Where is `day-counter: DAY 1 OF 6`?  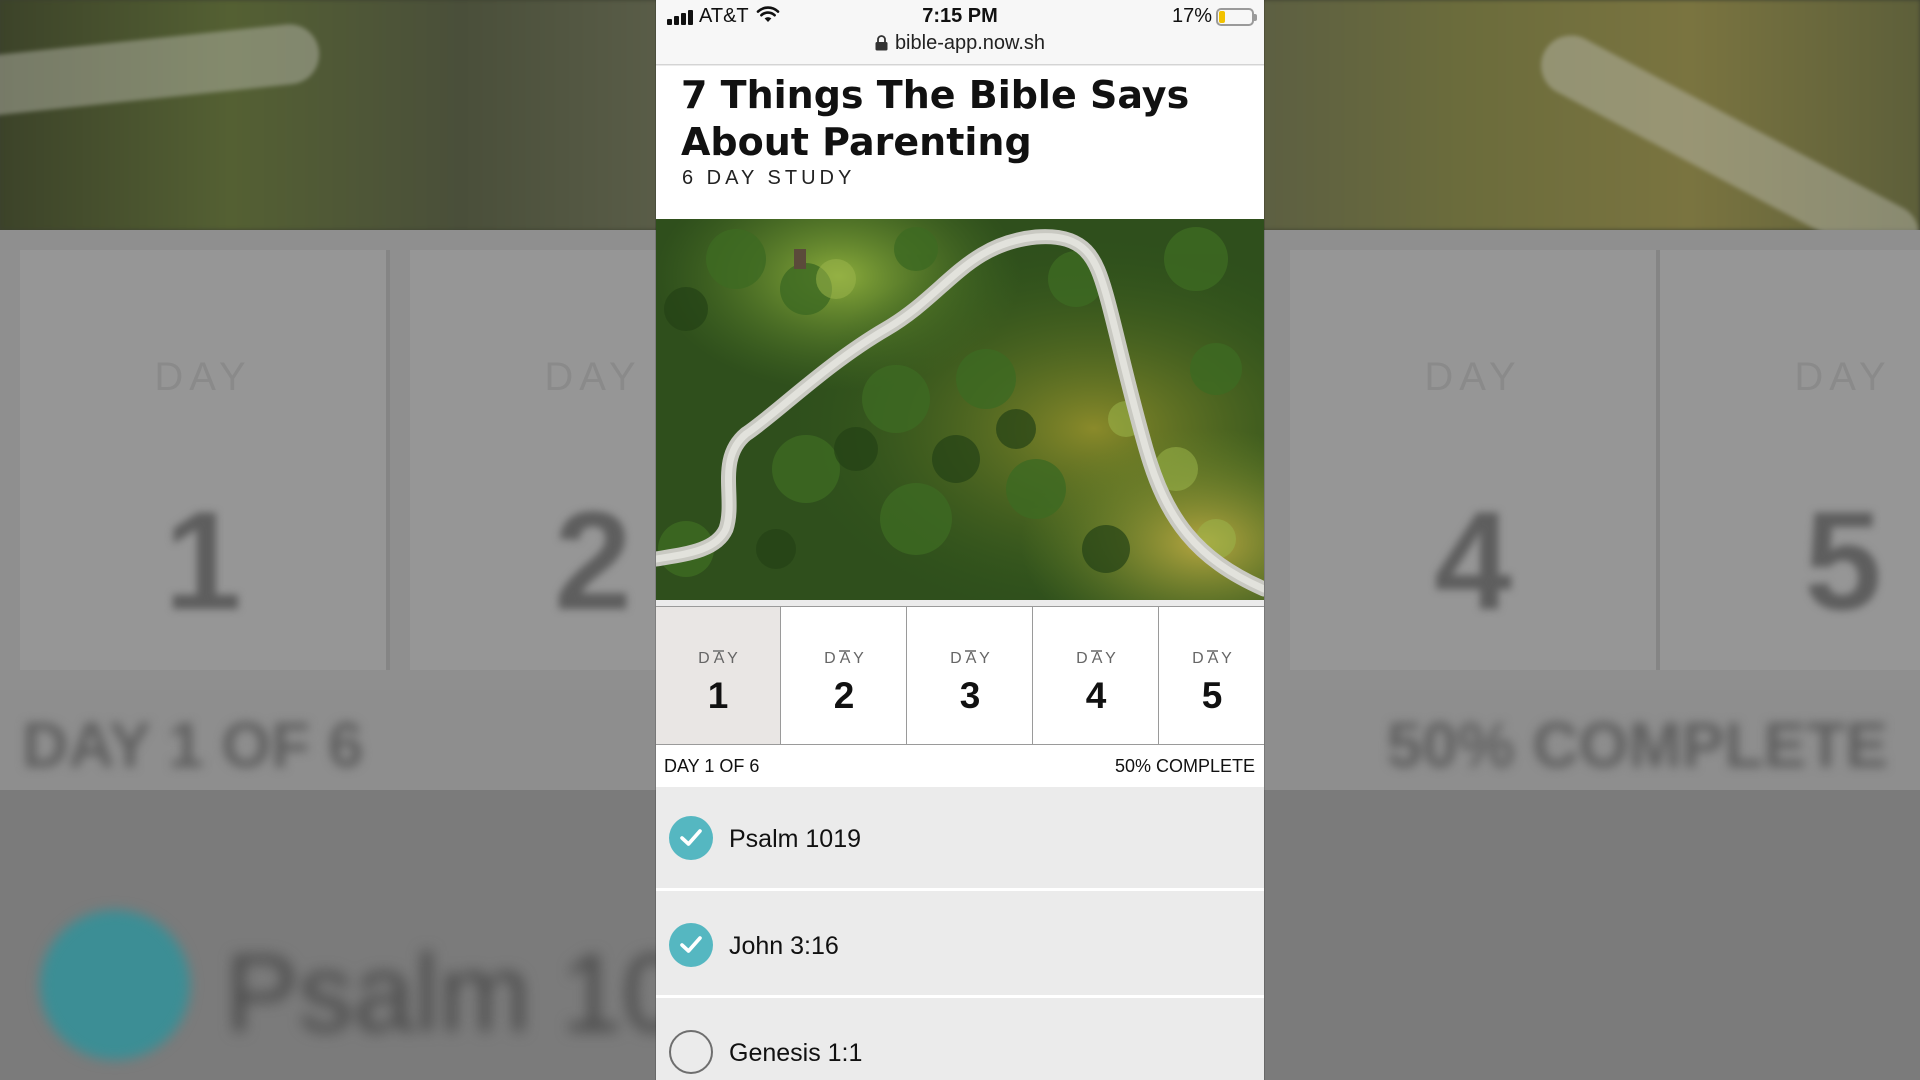
day-counter: DAY 1 OF 6 is located at coordinates (712, 766).